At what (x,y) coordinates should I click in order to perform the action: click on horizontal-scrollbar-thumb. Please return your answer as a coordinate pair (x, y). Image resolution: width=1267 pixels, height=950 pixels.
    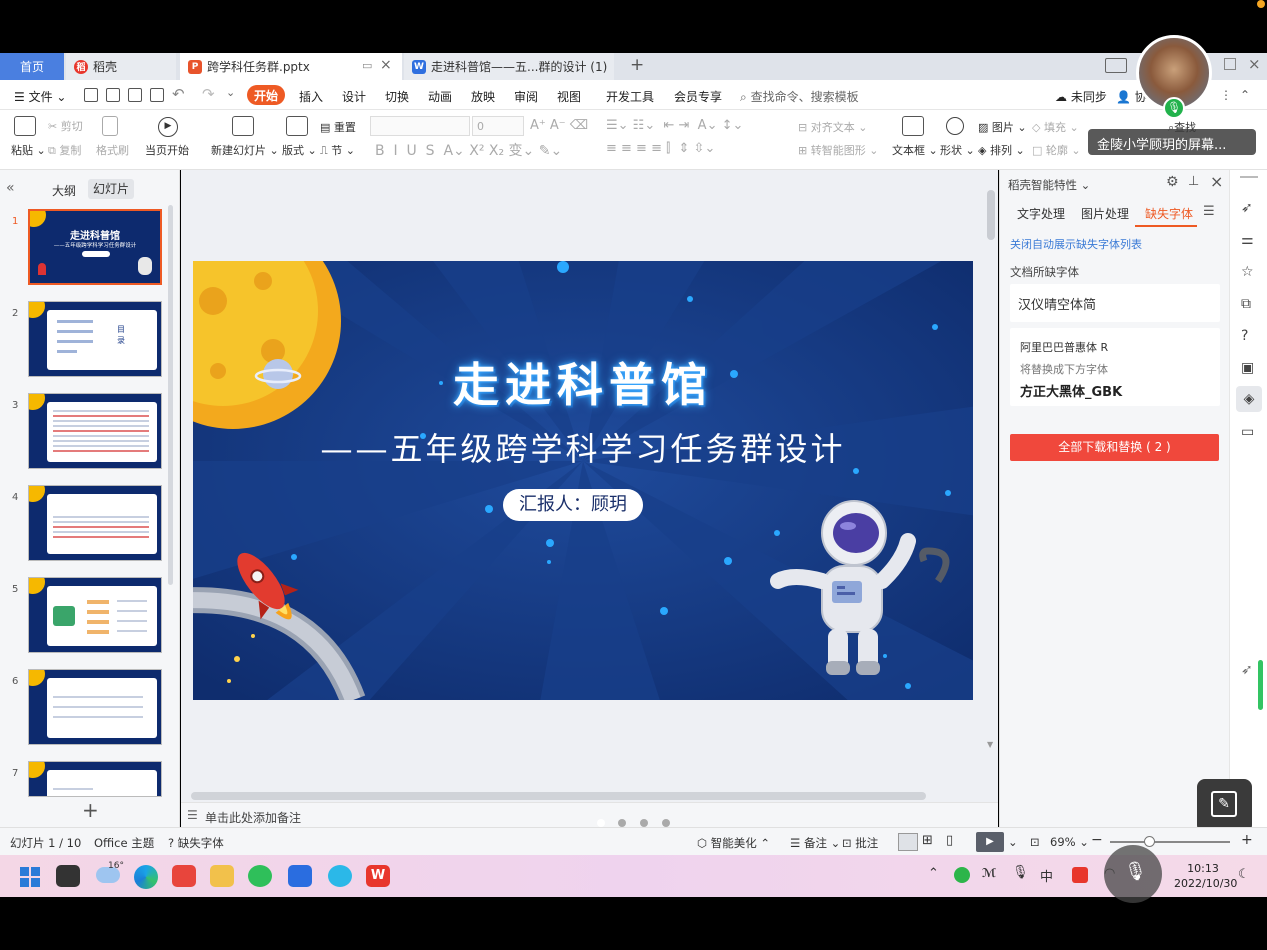
    Looking at the image, I should click on (558, 796).